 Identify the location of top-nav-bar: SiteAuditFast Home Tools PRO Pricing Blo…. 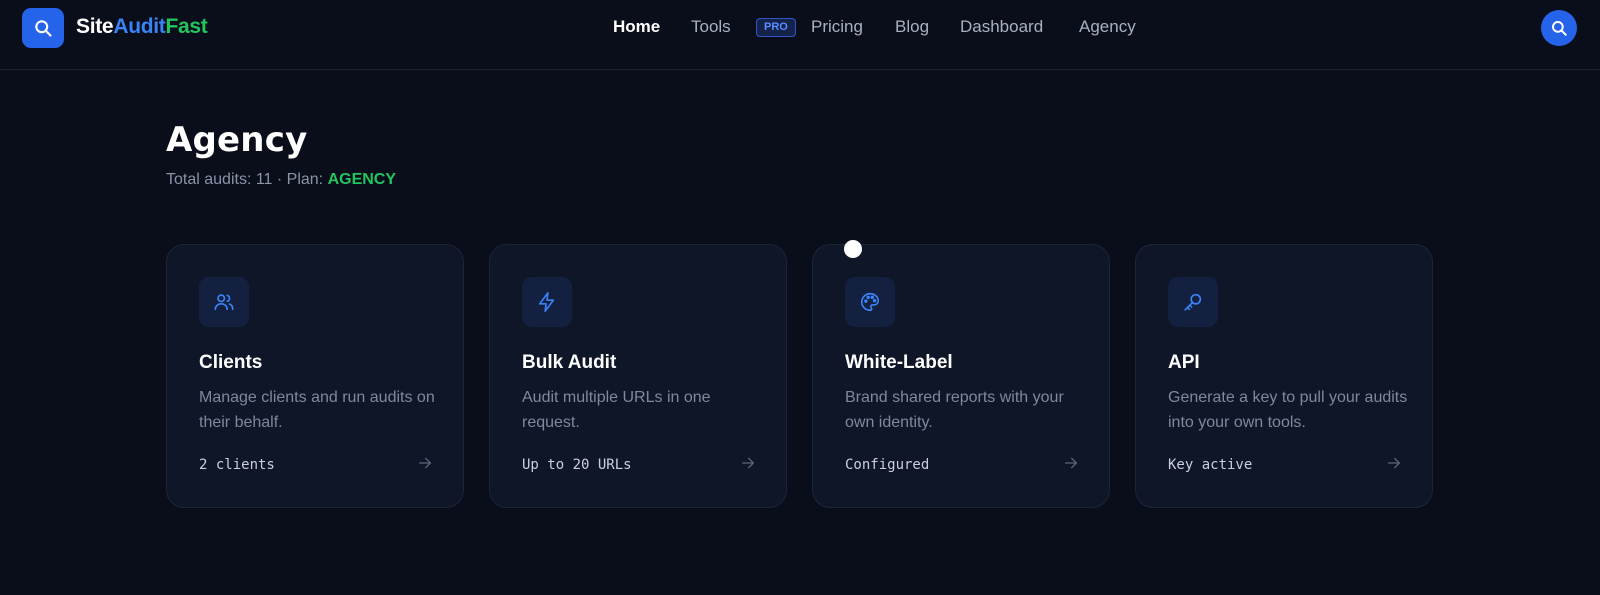
(800, 35).